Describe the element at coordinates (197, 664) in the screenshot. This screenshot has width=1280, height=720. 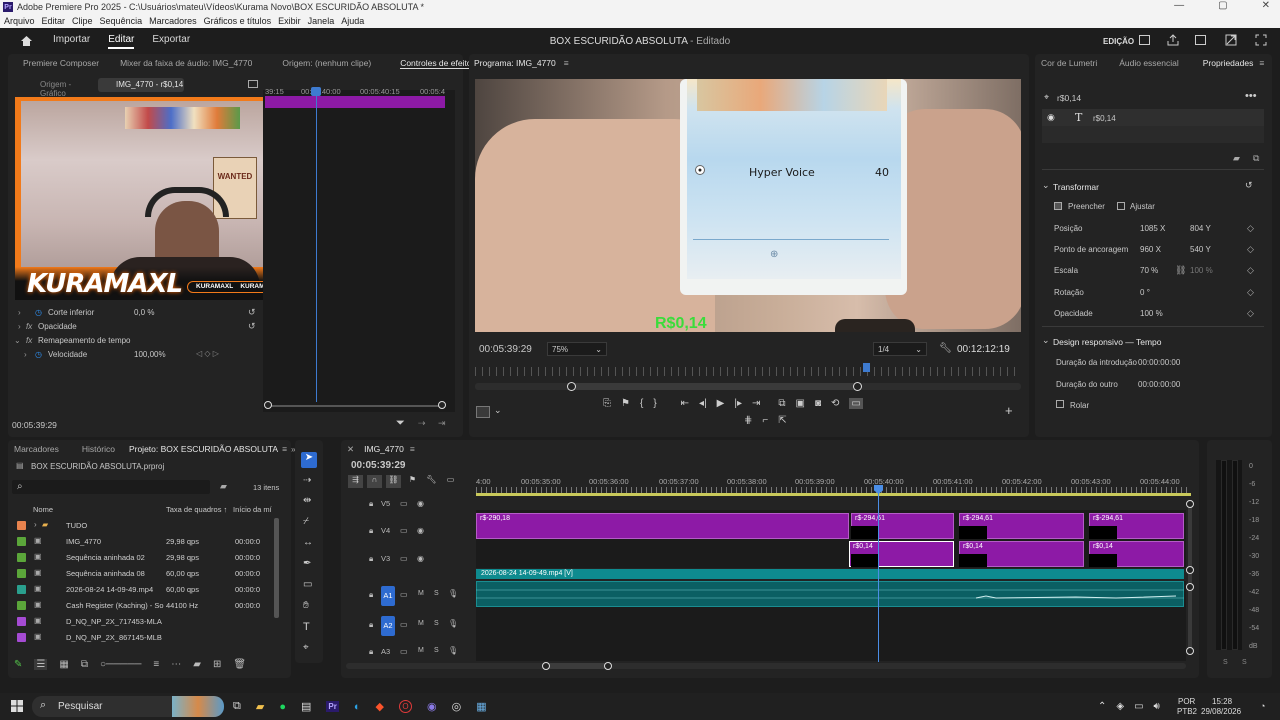
I see `new-bin-icon: ▰` at that location.